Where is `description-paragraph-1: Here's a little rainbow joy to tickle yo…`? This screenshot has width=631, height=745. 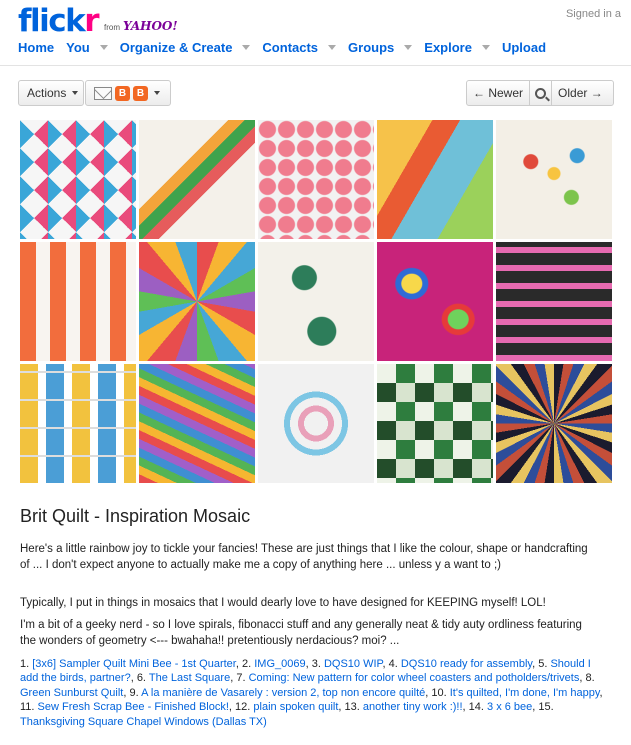
description-paragraph-1: Here's a little rainbow joy to tickle yo… is located at coordinates (304, 557).